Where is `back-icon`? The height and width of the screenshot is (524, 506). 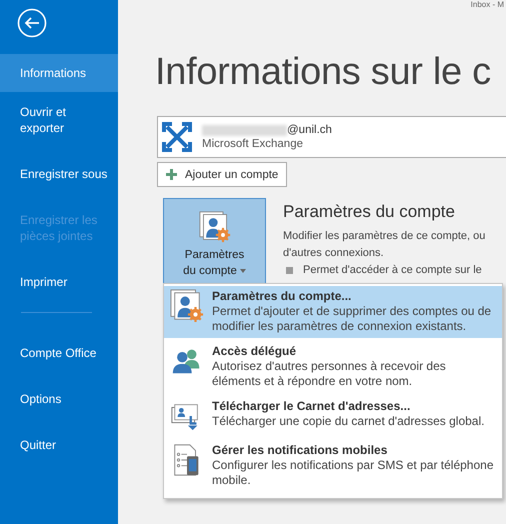 back-icon is located at coordinates (32, 23).